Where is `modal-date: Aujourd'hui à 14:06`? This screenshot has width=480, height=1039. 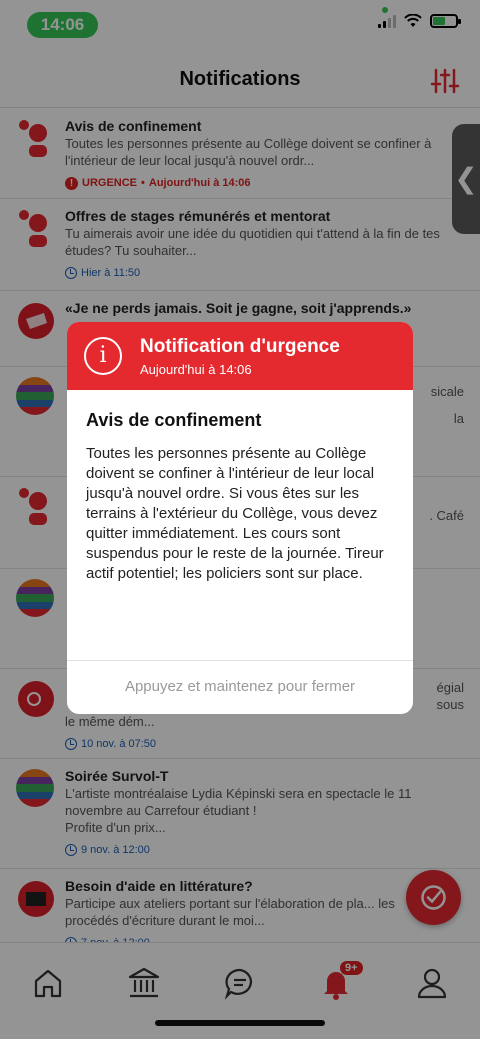 modal-date: Aujourd'hui à 14:06 is located at coordinates (196, 369).